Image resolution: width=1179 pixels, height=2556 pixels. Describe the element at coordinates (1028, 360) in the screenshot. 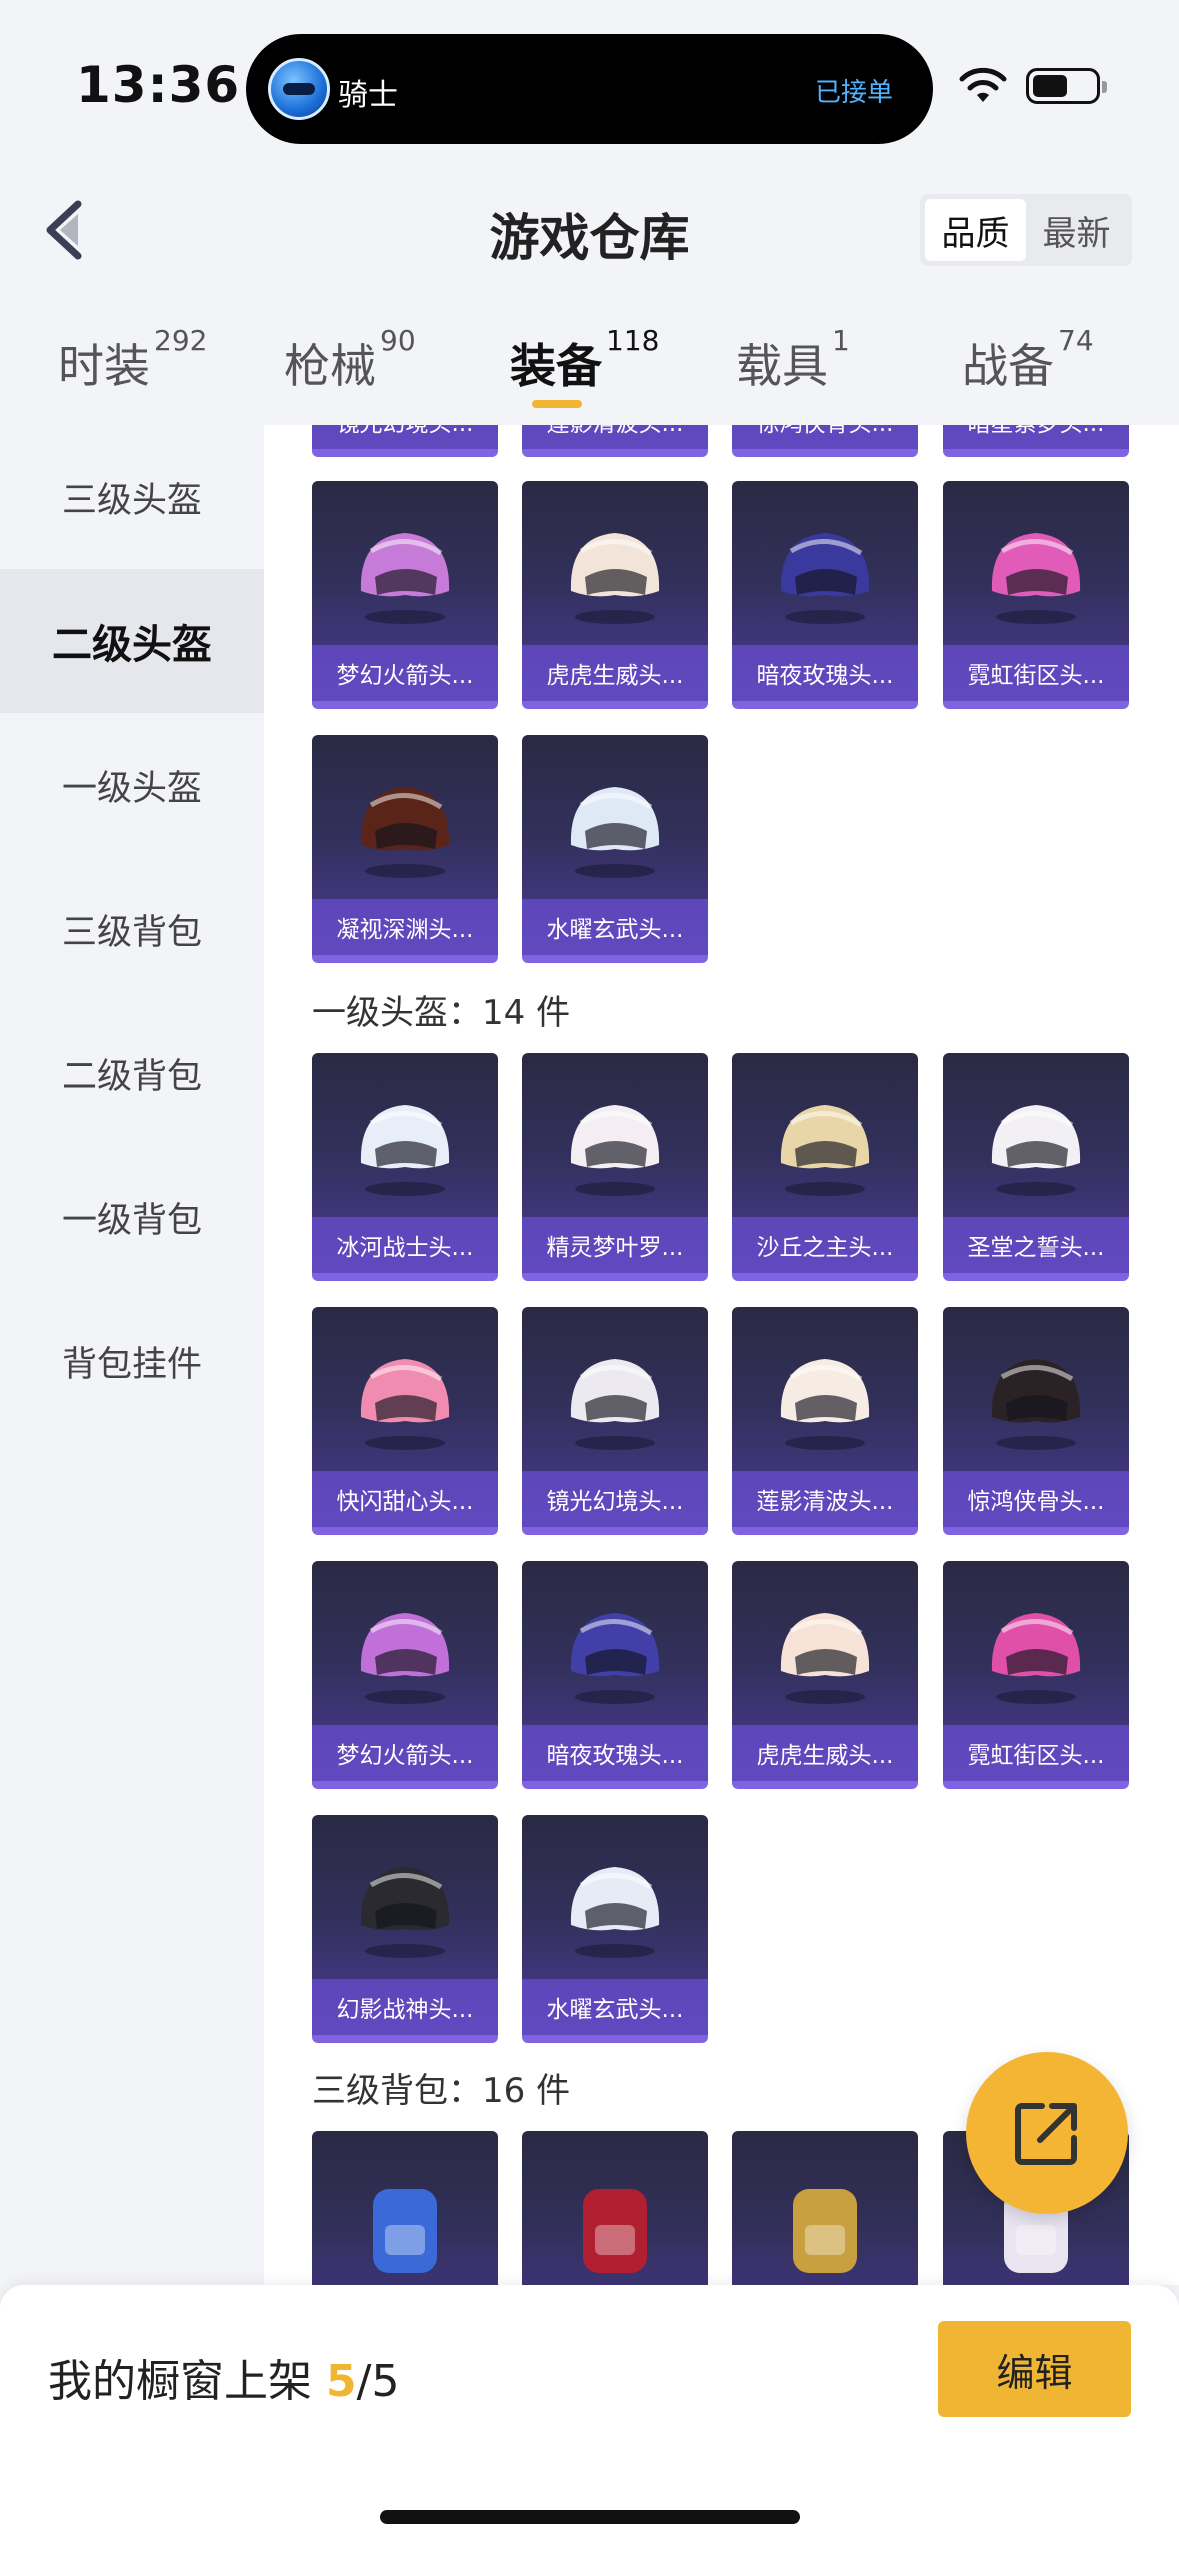

I see `tab-supplies: 战备 74` at that location.